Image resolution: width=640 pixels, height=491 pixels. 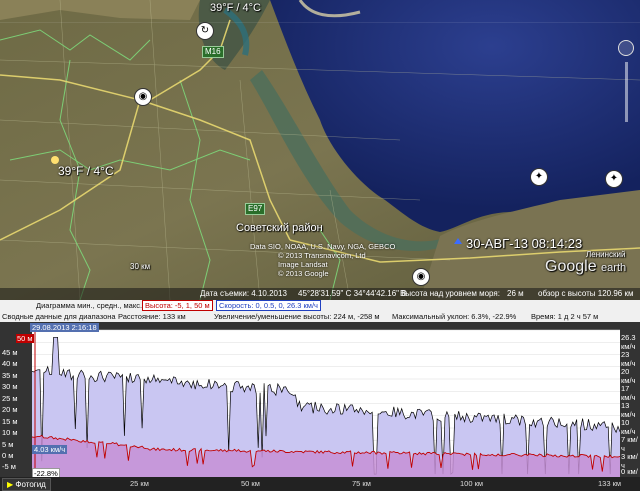 I want to click on diagram-label: Диаграмма мин., средн., макс.:, so click(x=90, y=305).